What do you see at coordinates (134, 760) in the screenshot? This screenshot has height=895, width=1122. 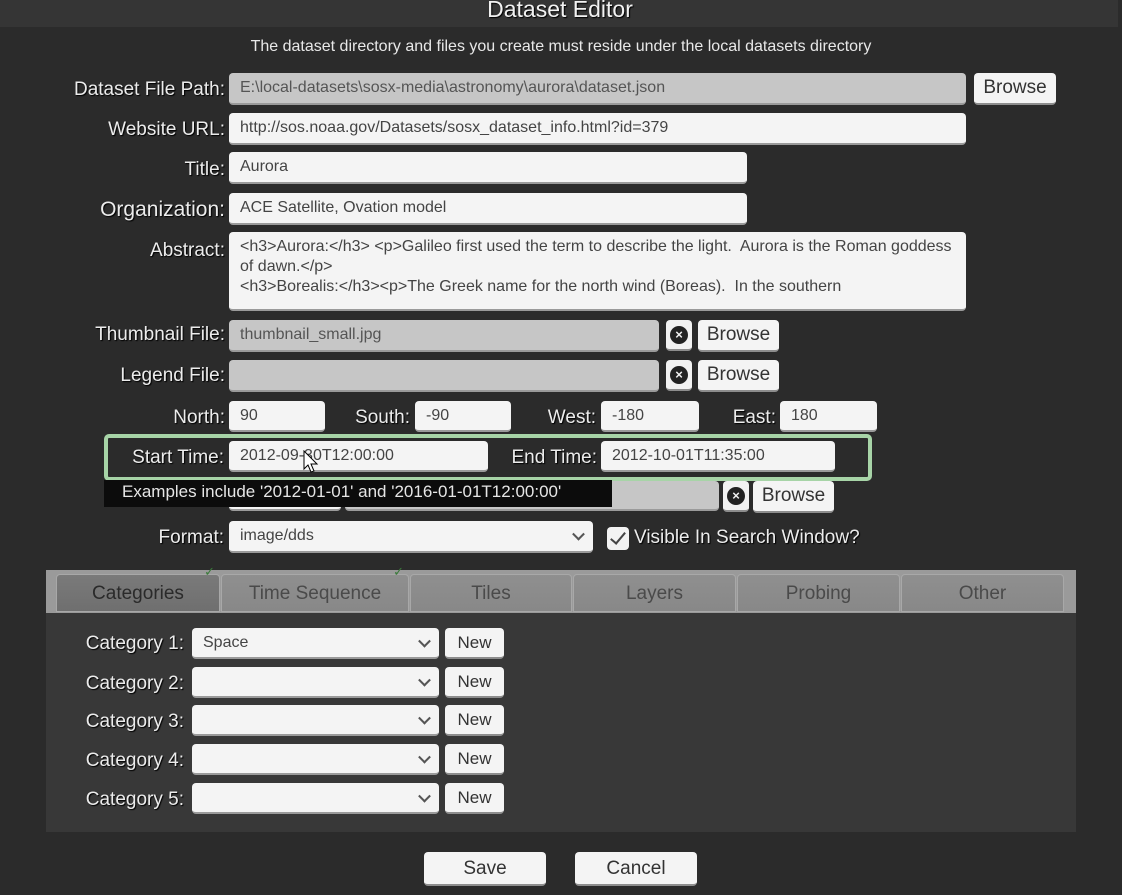 I see `category-4-label: Category 4:` at bounding box center [134, 760].